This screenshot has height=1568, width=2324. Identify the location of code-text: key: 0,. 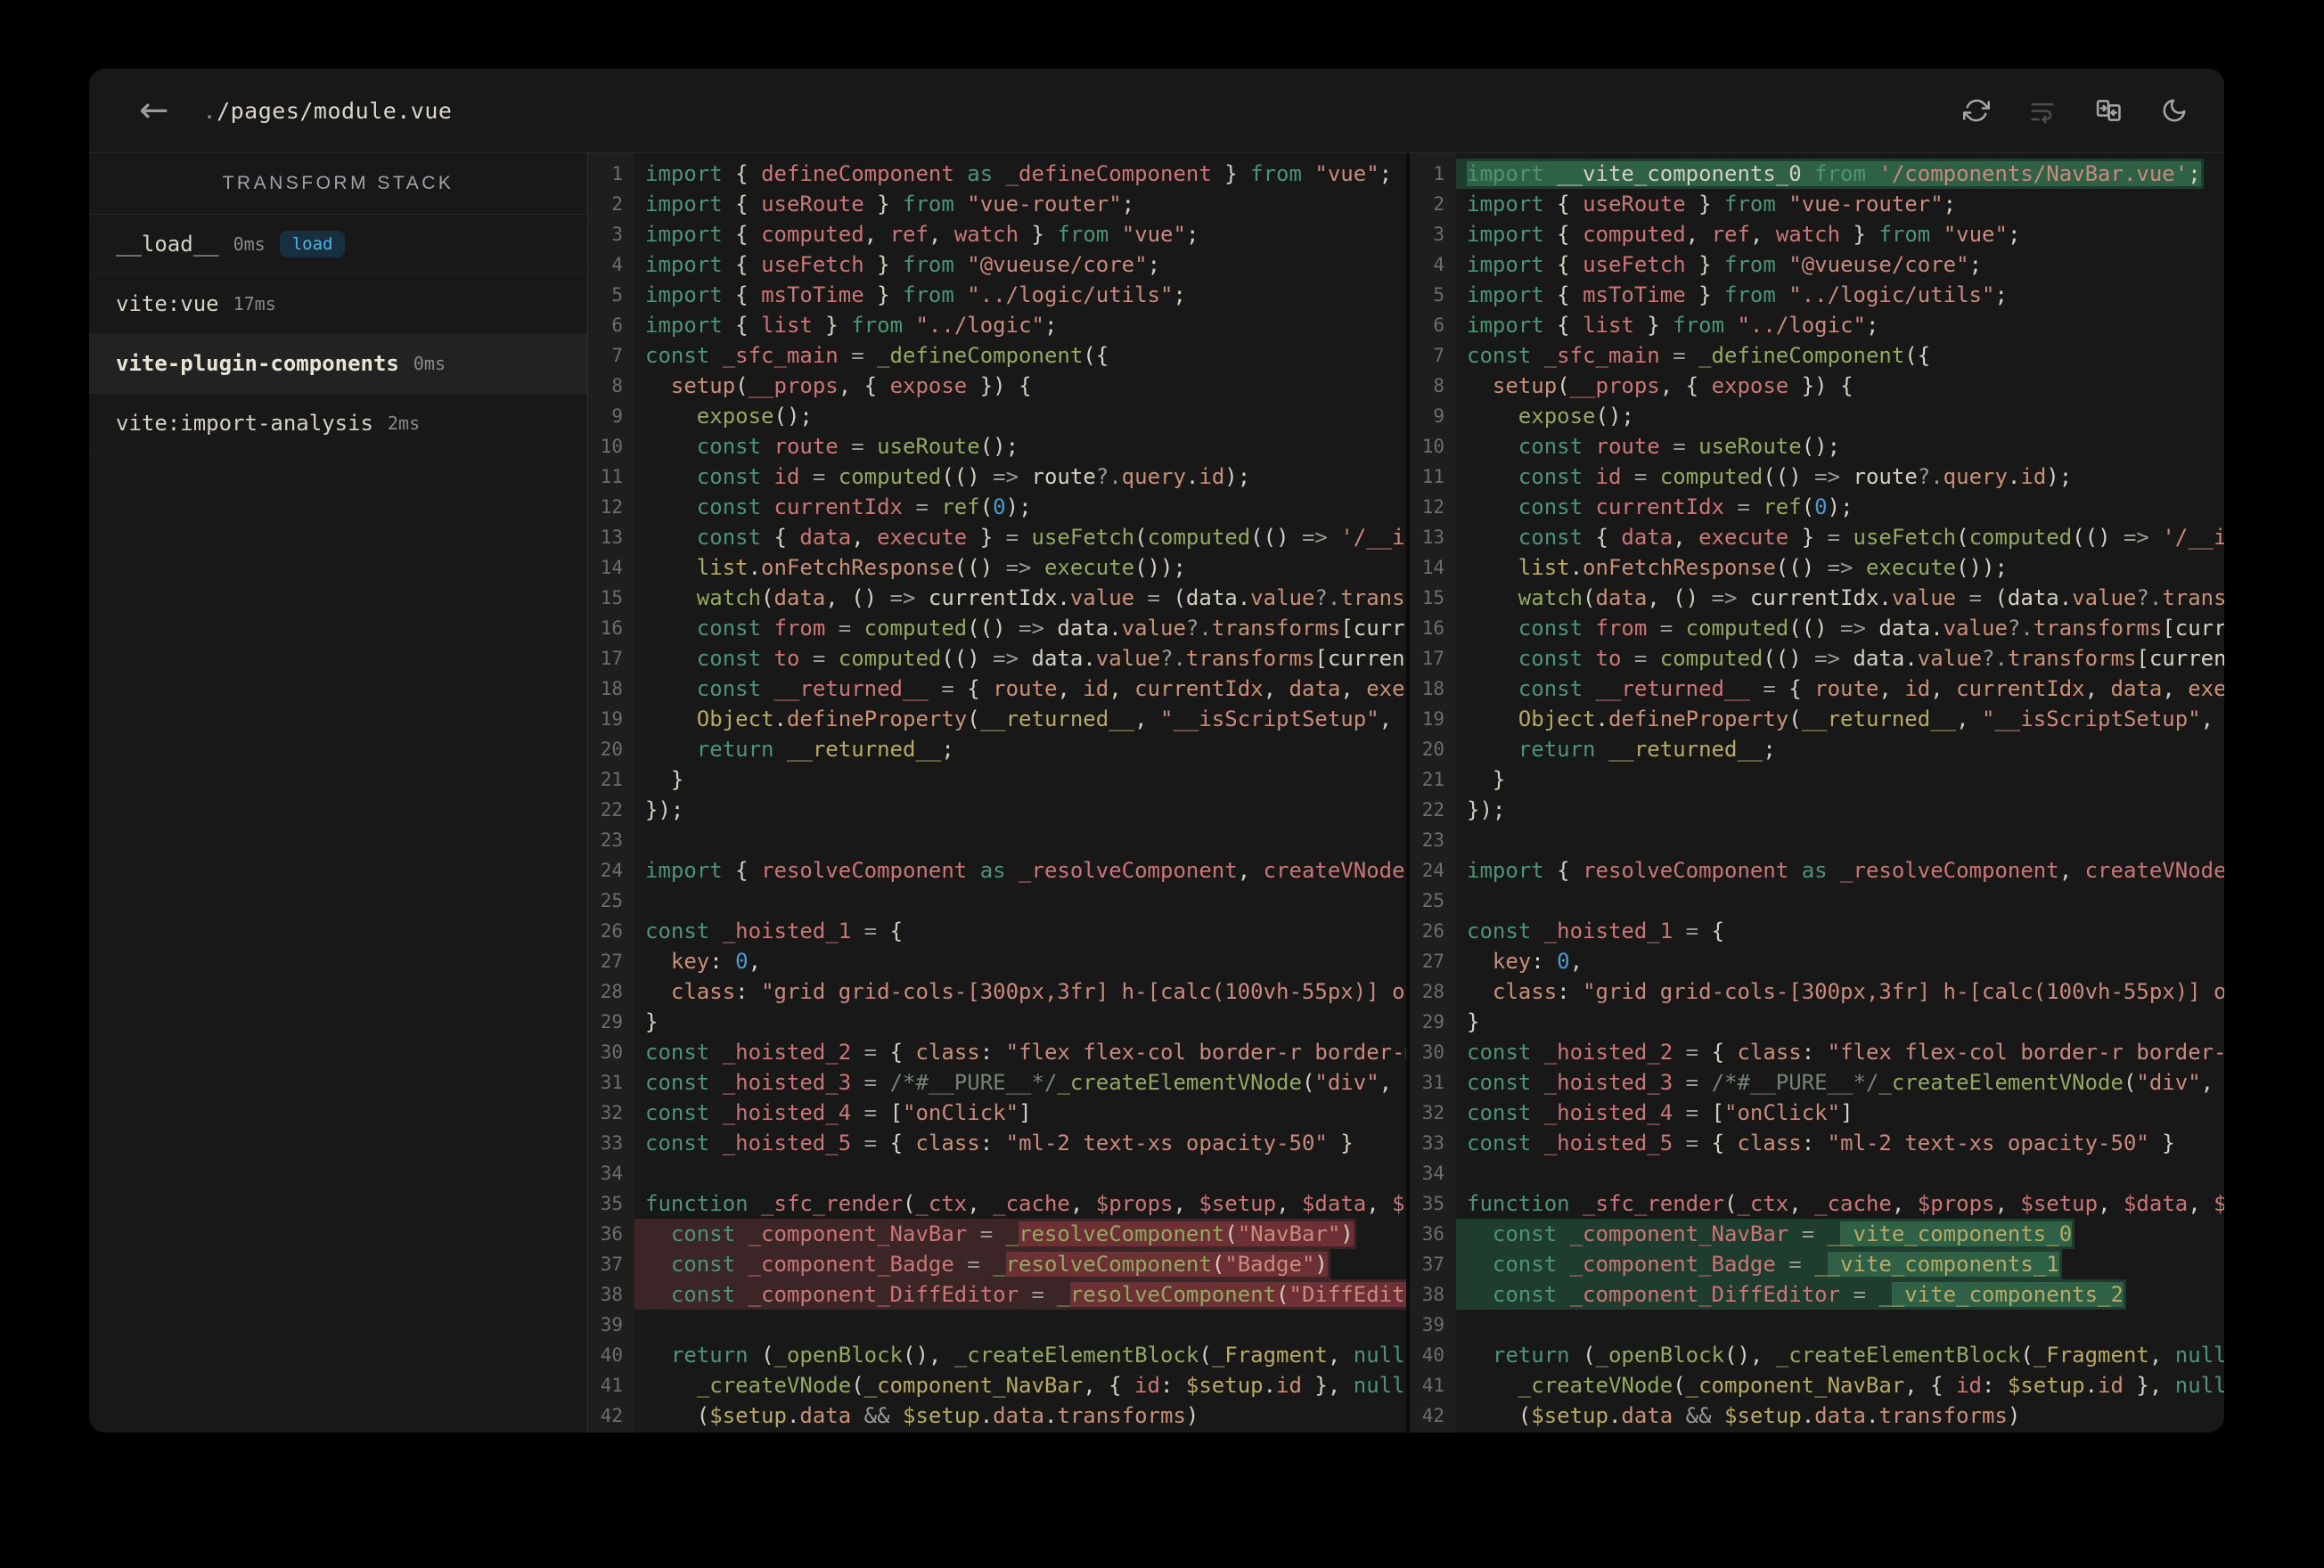
(716, 961).